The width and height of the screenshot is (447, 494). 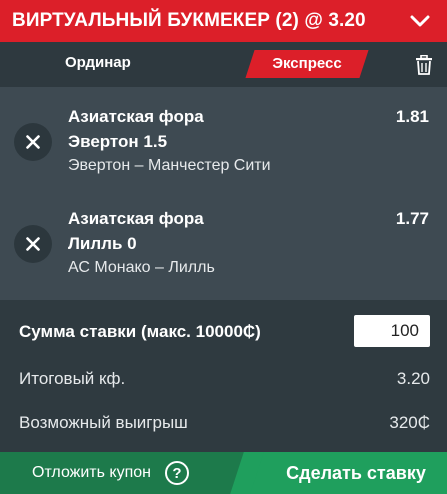 I want to click on chevron-down-icon, so click(x=420, y=21).